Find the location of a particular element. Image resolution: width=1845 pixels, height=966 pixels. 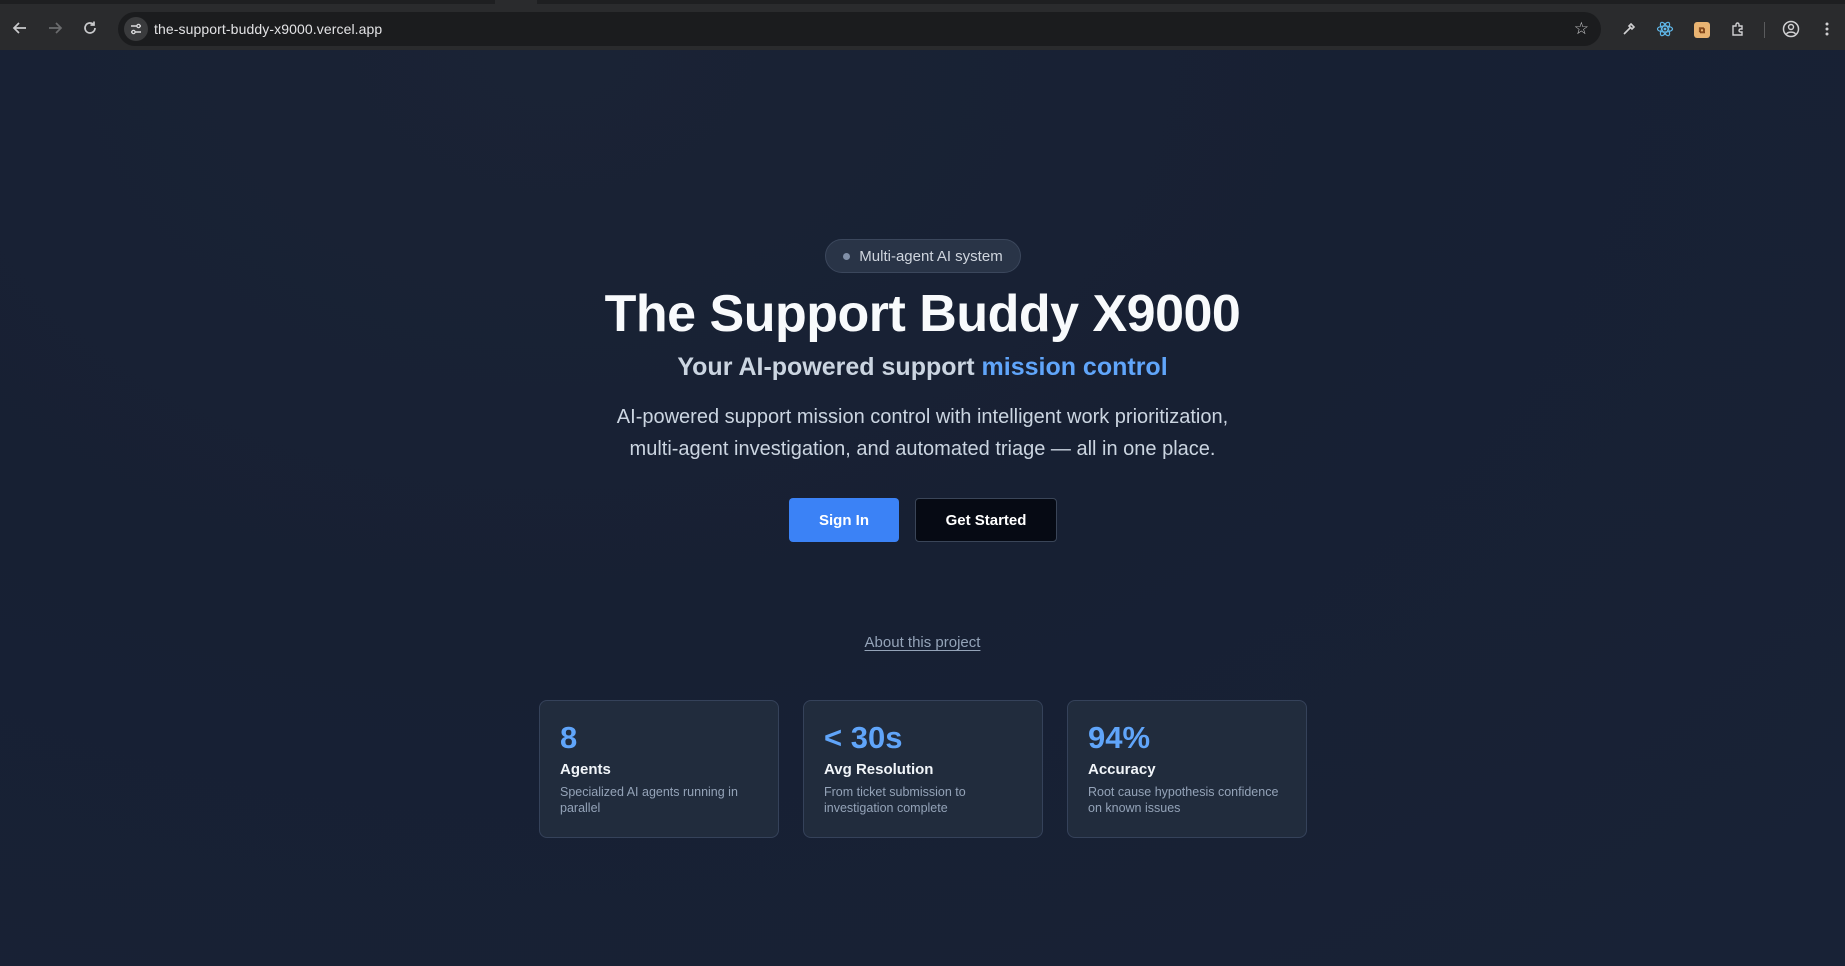

status-dot-icon is located at coordinates (847, 256).